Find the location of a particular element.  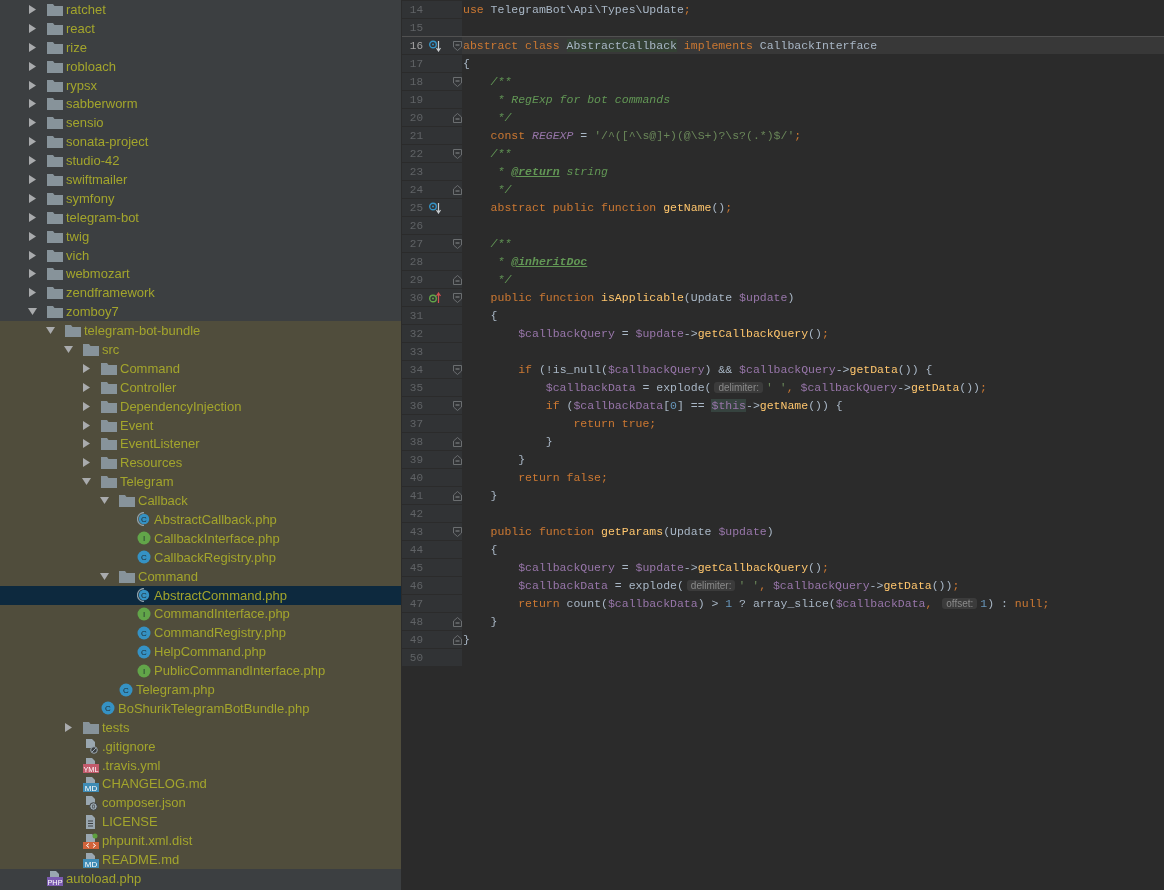

tree-item-label: sonata-project is located at coordinates (107, 142).